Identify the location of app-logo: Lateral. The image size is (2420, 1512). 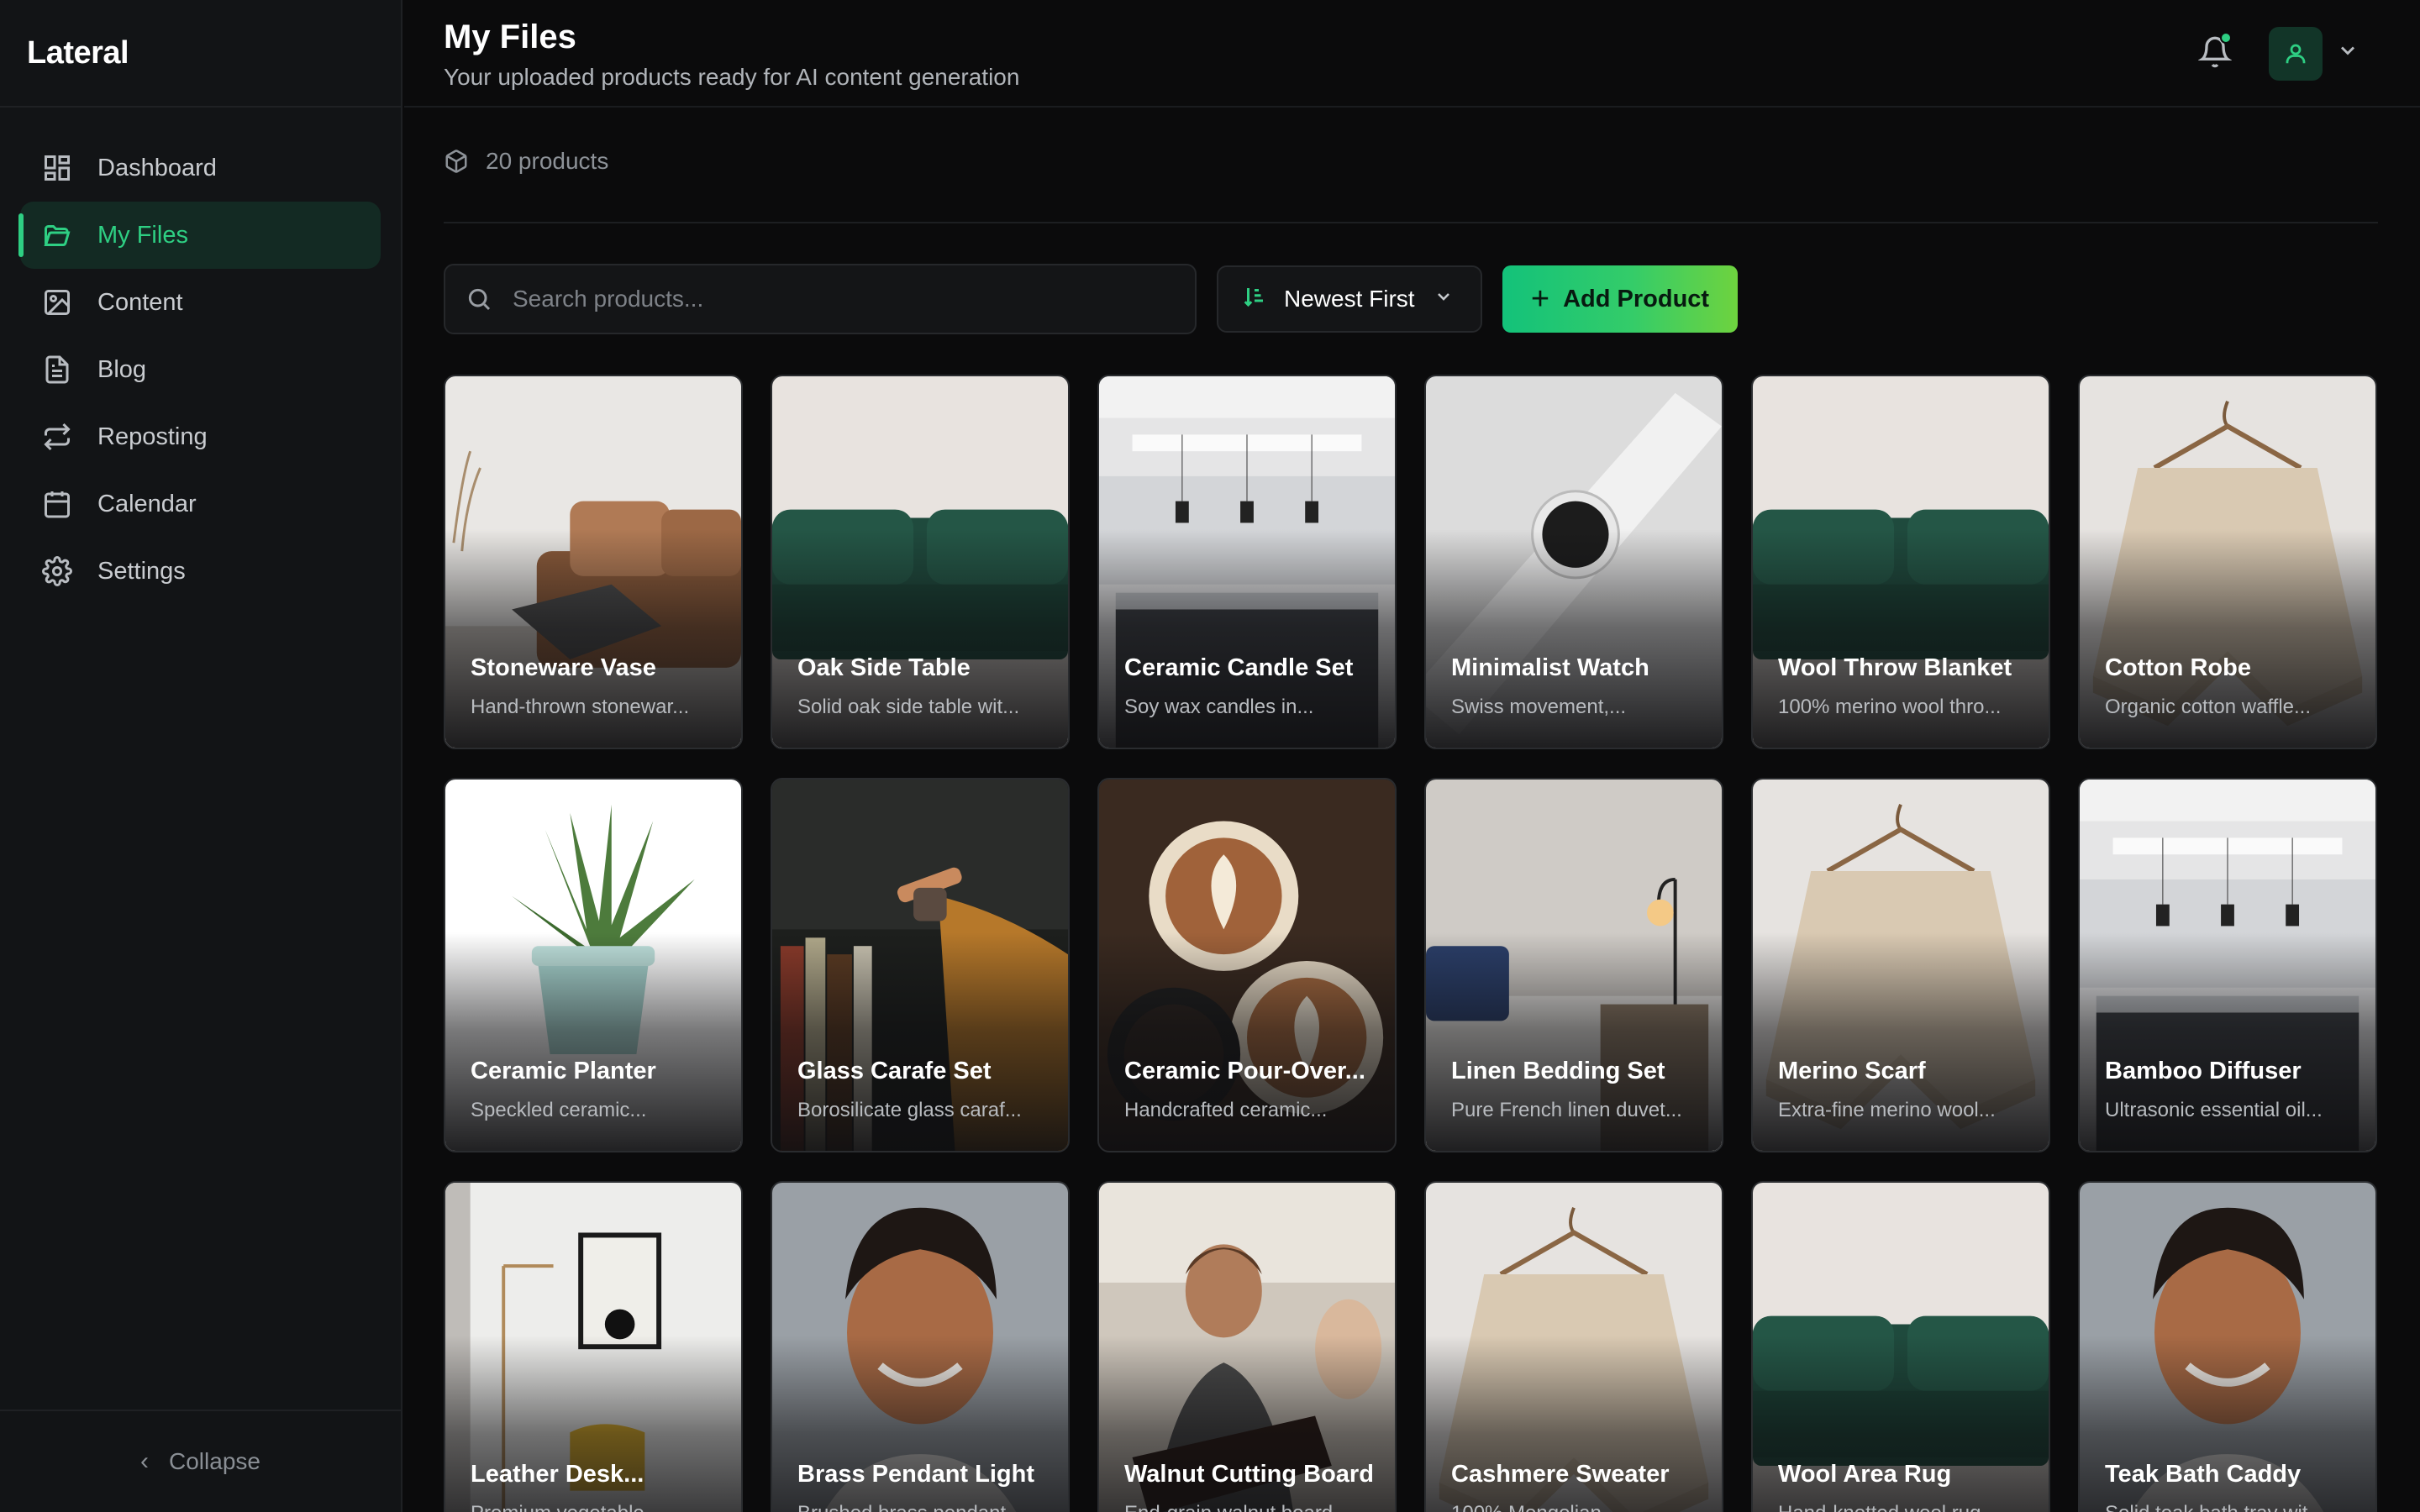
(78, 53).